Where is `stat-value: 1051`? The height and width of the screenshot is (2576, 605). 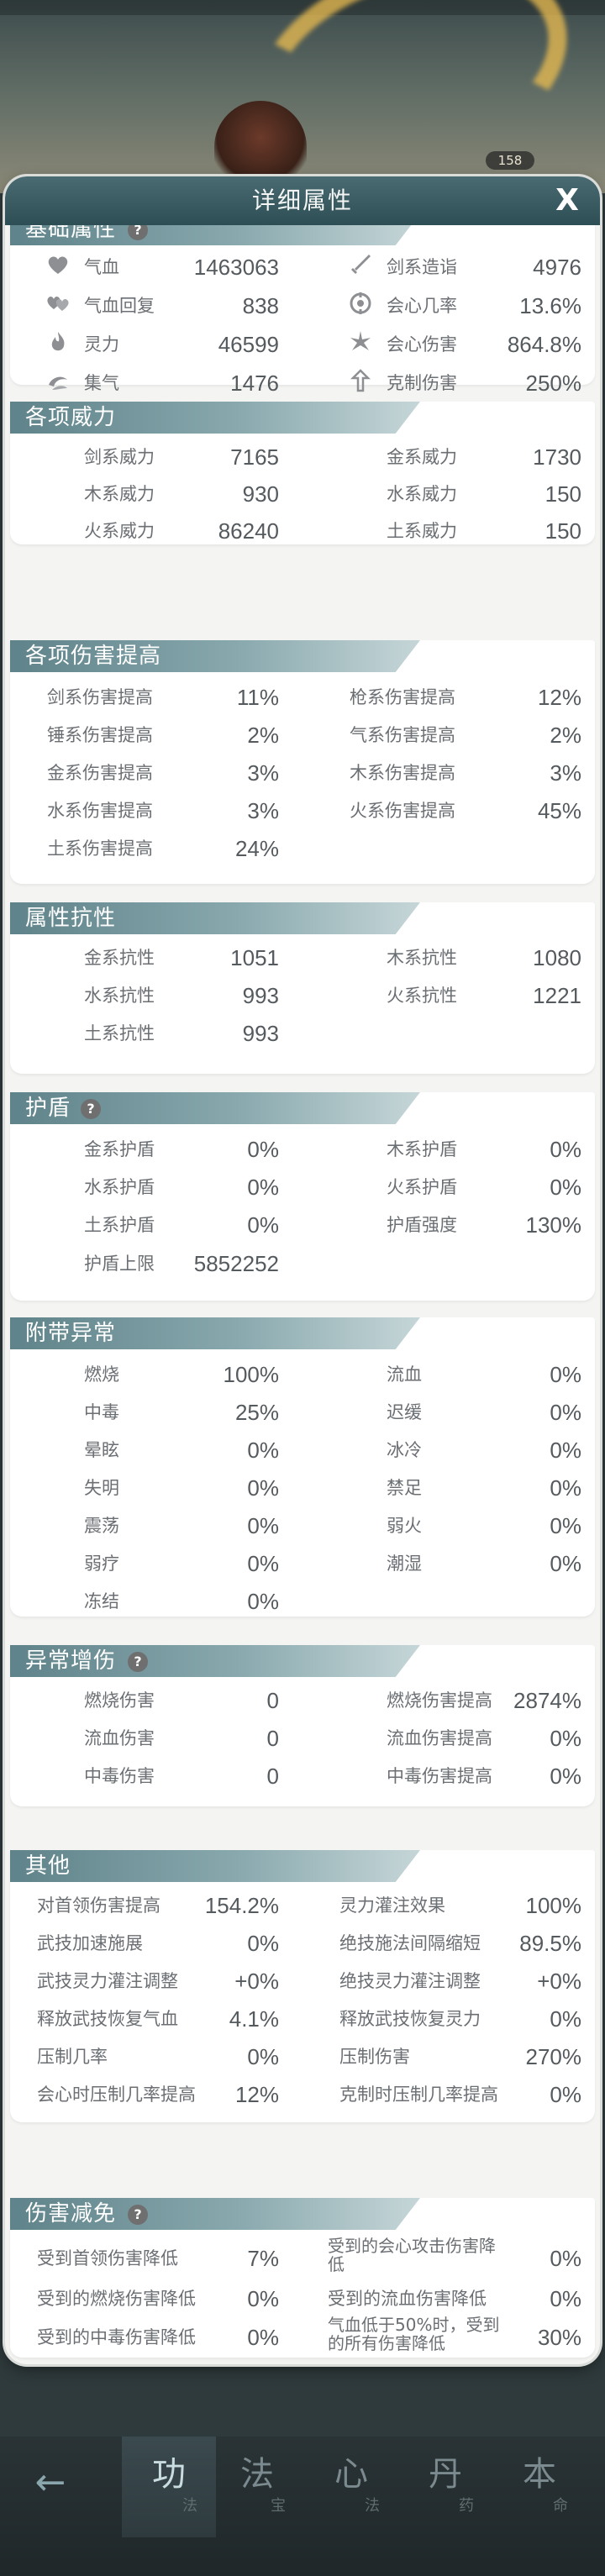
stat-value: 1051 is located at coordinates (255, 957).